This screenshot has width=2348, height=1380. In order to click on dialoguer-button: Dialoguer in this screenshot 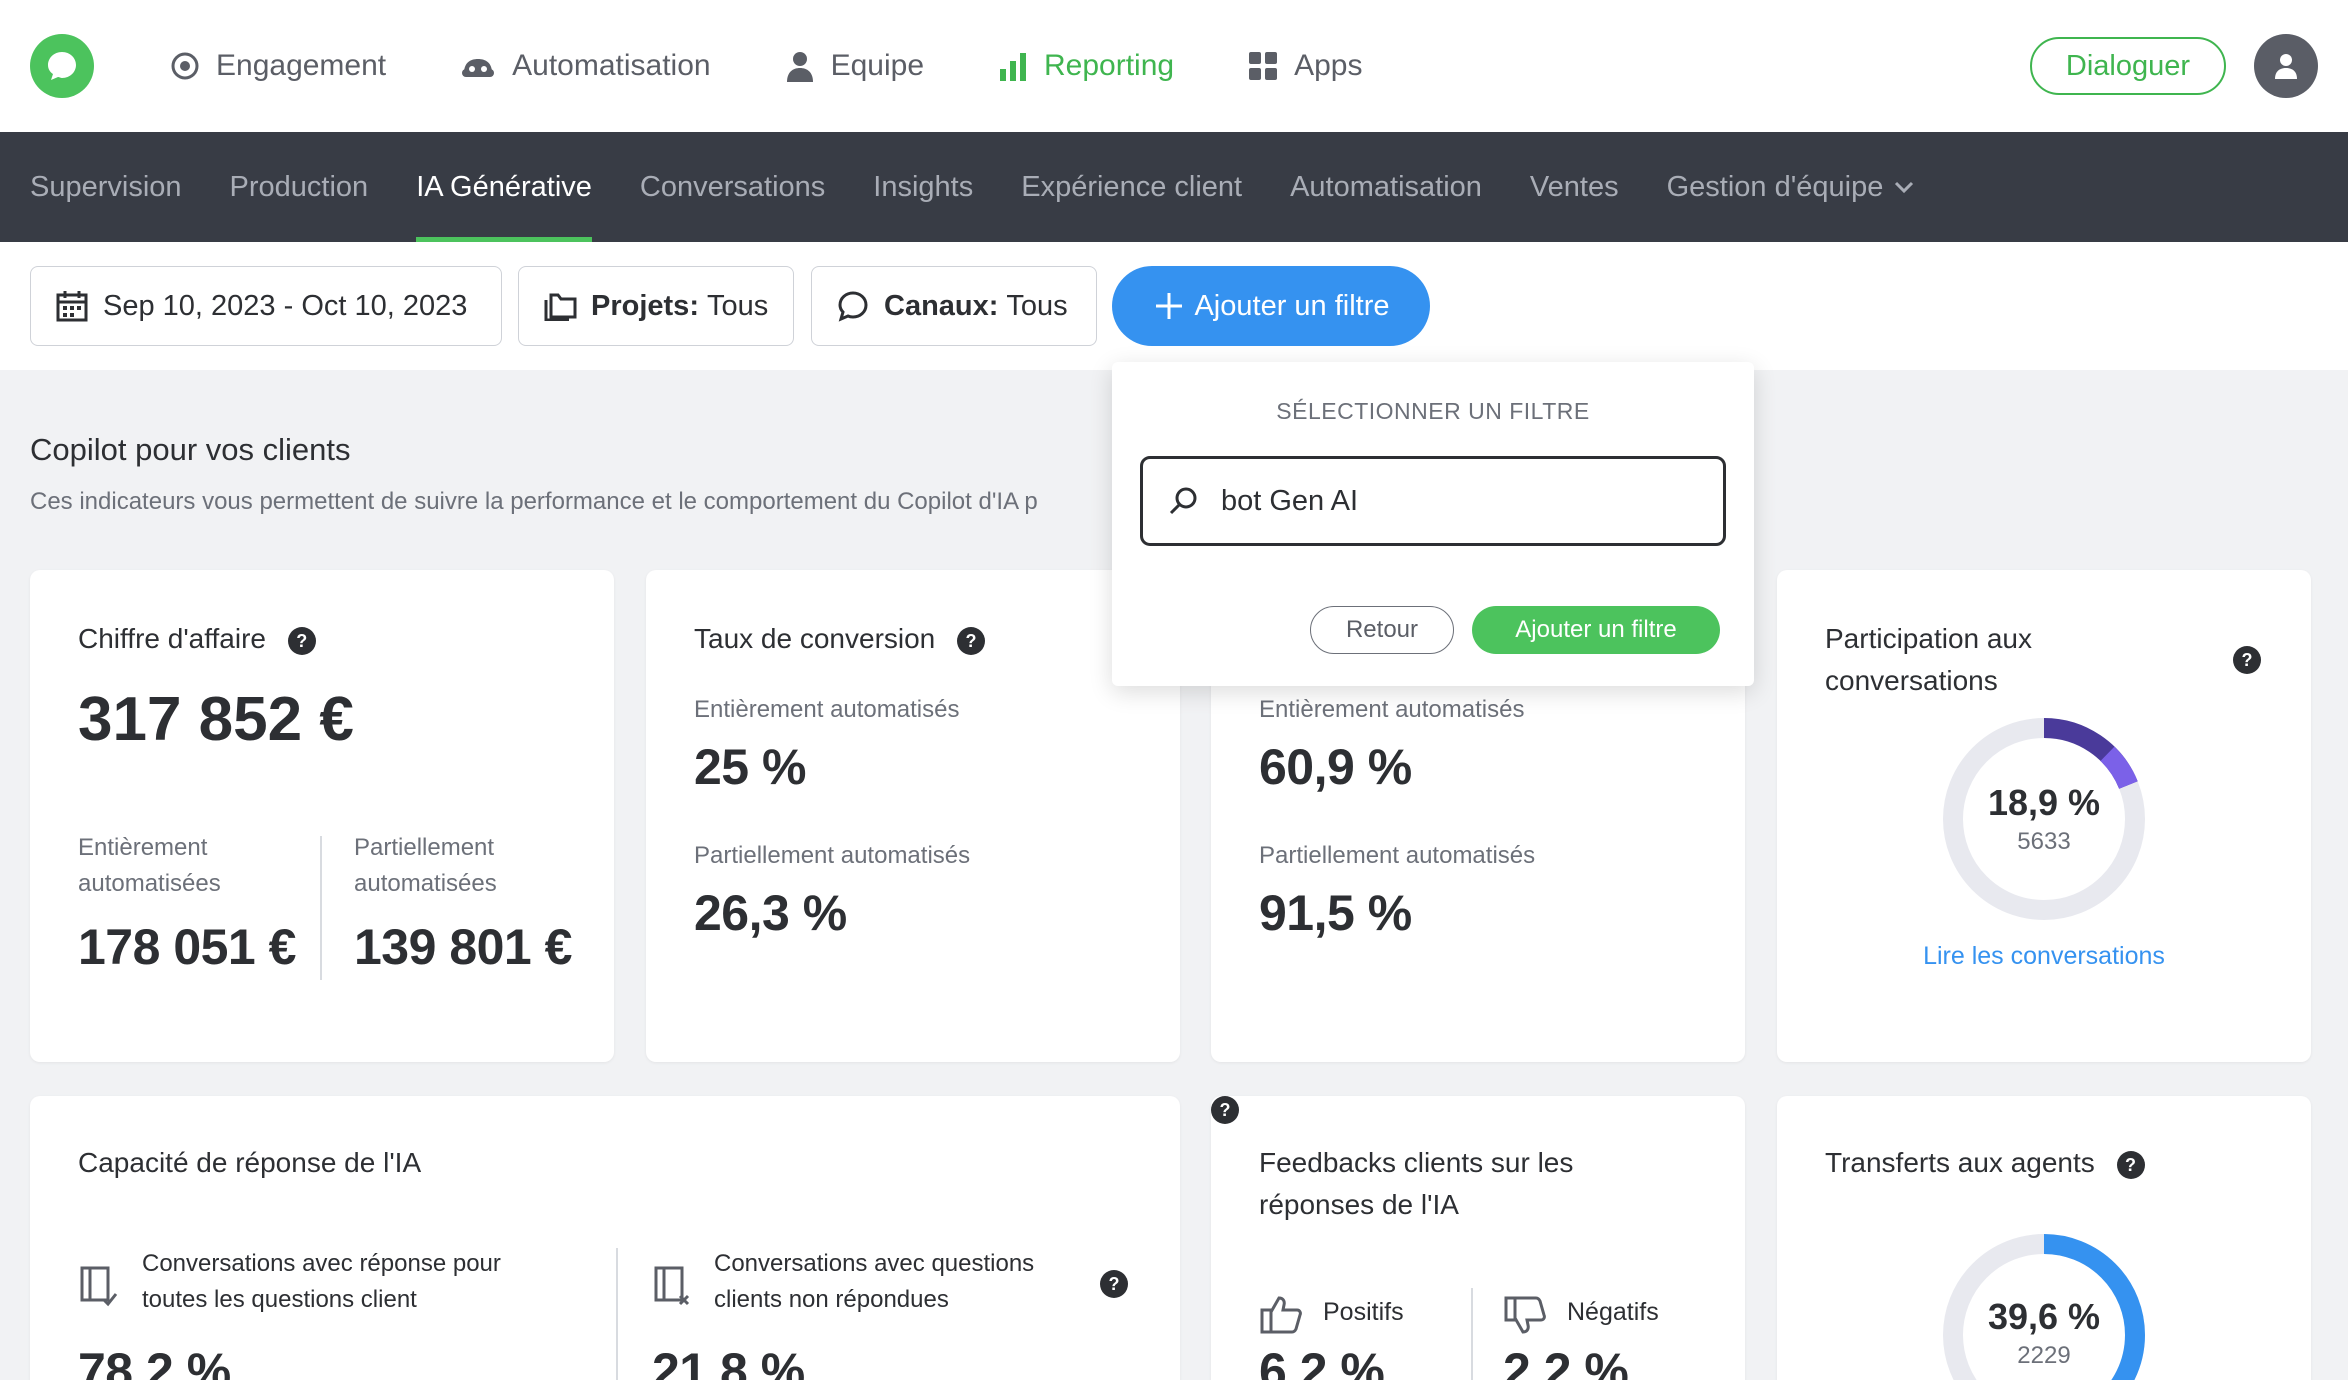, I will do `click(2128, 66)`.